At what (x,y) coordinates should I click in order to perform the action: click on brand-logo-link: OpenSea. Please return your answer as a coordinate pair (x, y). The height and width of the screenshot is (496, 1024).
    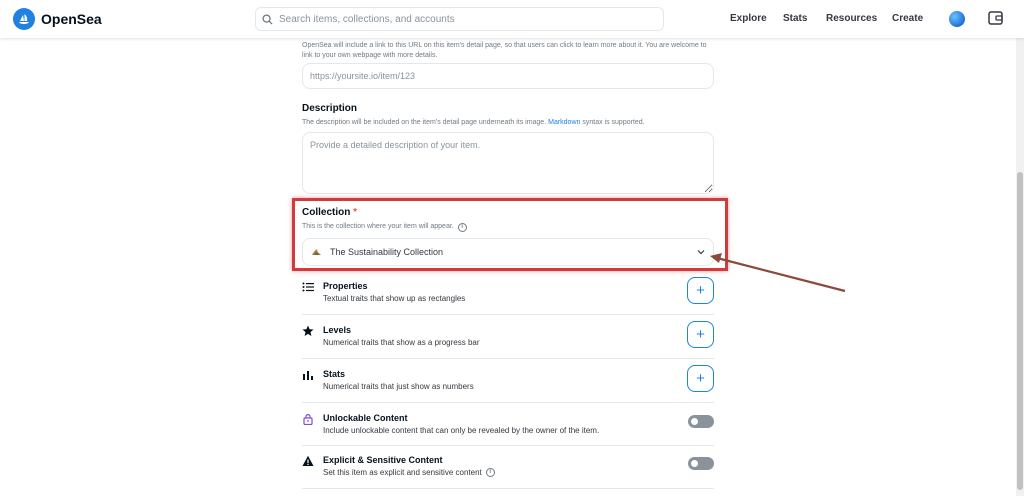
    Looking at the image, I should click on (57, 19).